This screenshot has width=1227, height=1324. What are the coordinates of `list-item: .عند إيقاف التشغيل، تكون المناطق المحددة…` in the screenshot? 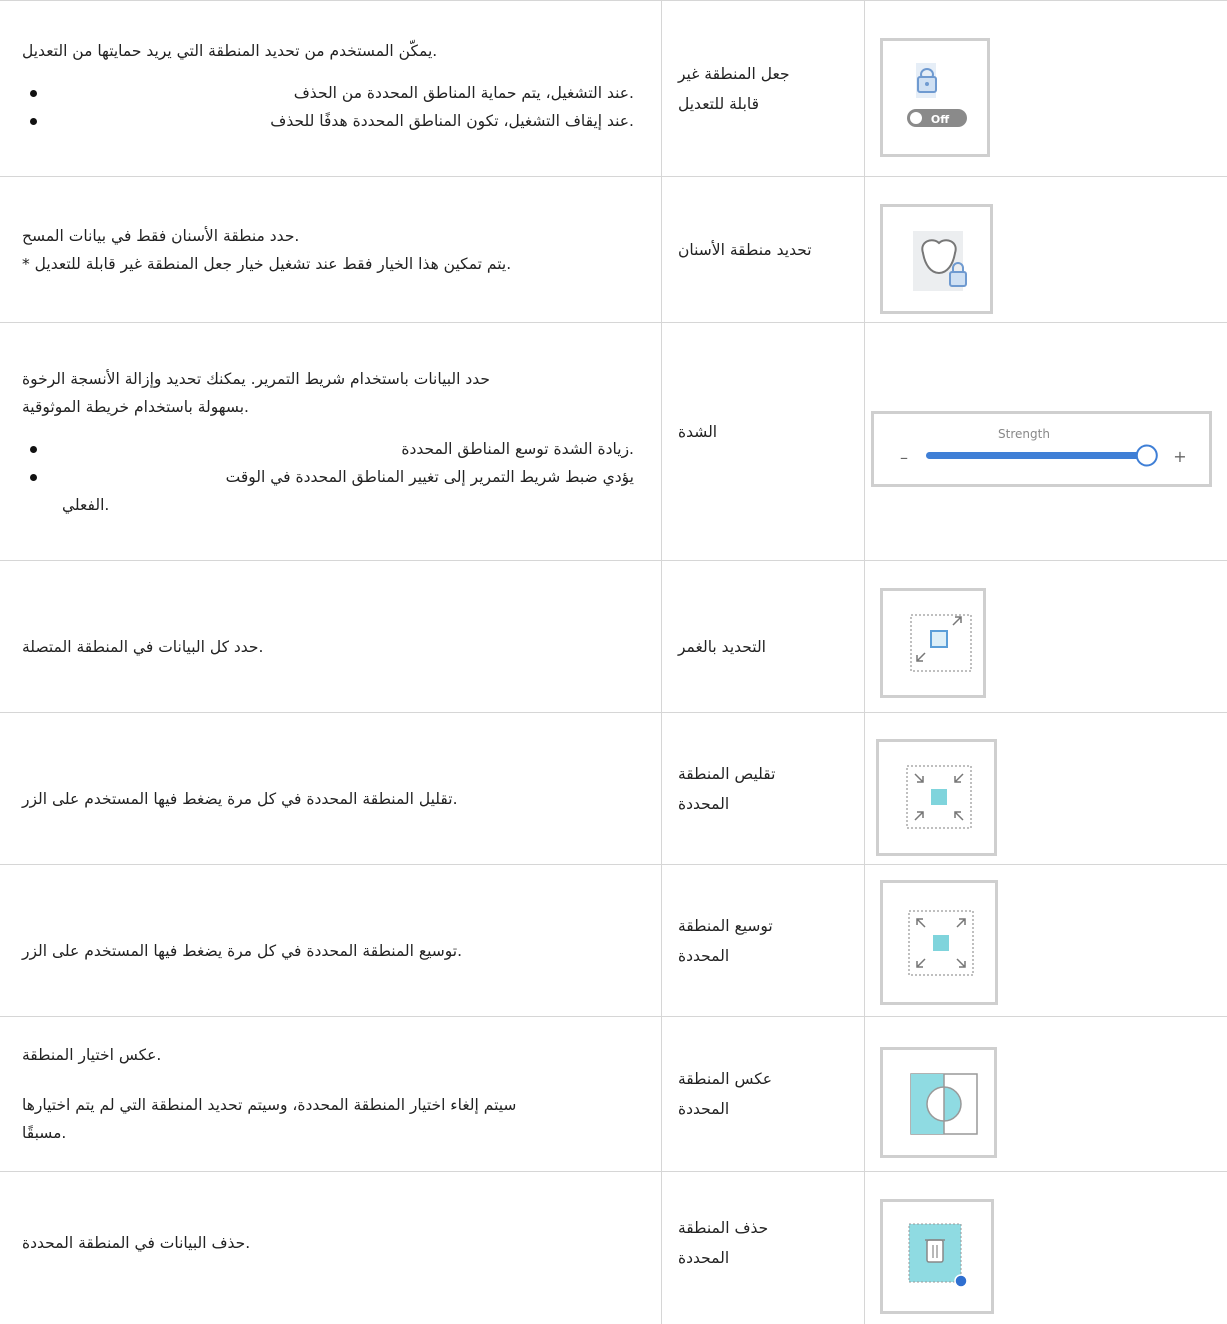 It's located at (328, 121).